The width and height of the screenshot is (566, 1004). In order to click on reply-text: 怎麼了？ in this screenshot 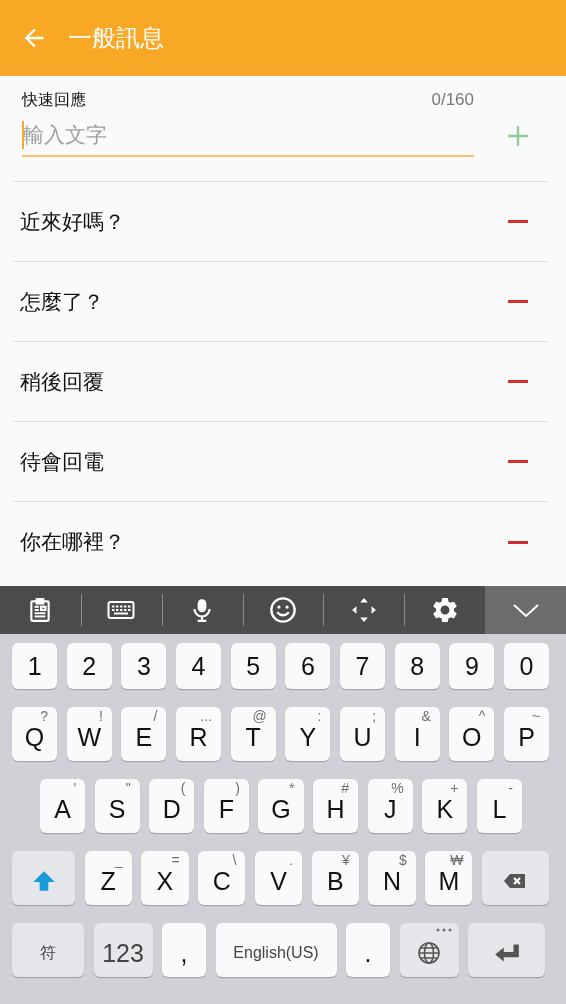, I will do `click(62, 301)`.